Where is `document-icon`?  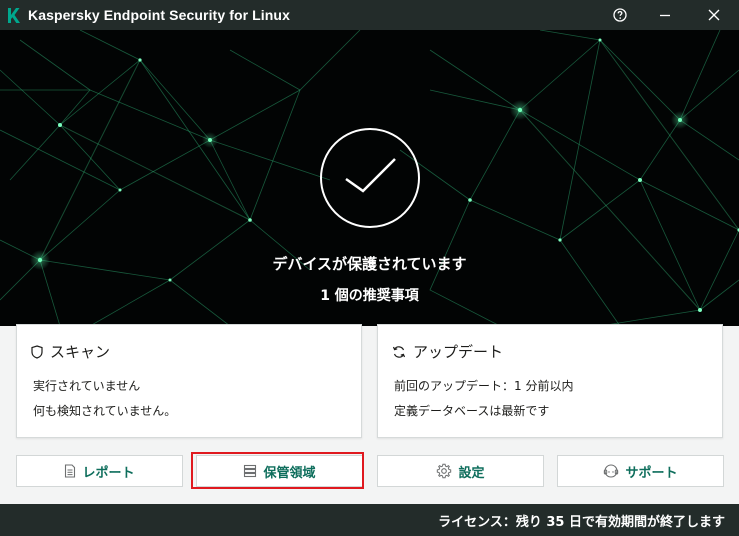 document-icon is located at coordinates (70, 471).